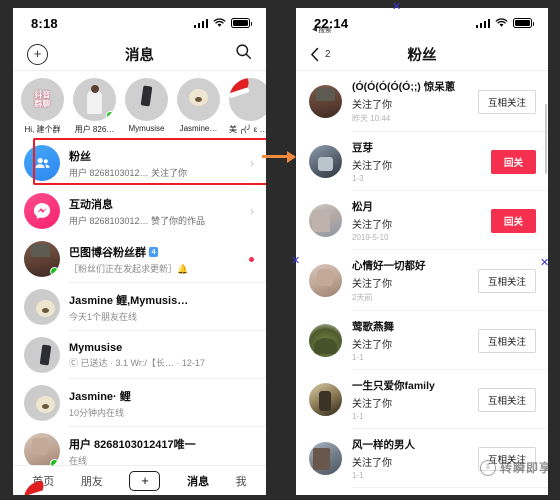  I want to click on message-row: Jasmine 鲤,Mymusis… 今天1个朋友在线, so click(139, 307).